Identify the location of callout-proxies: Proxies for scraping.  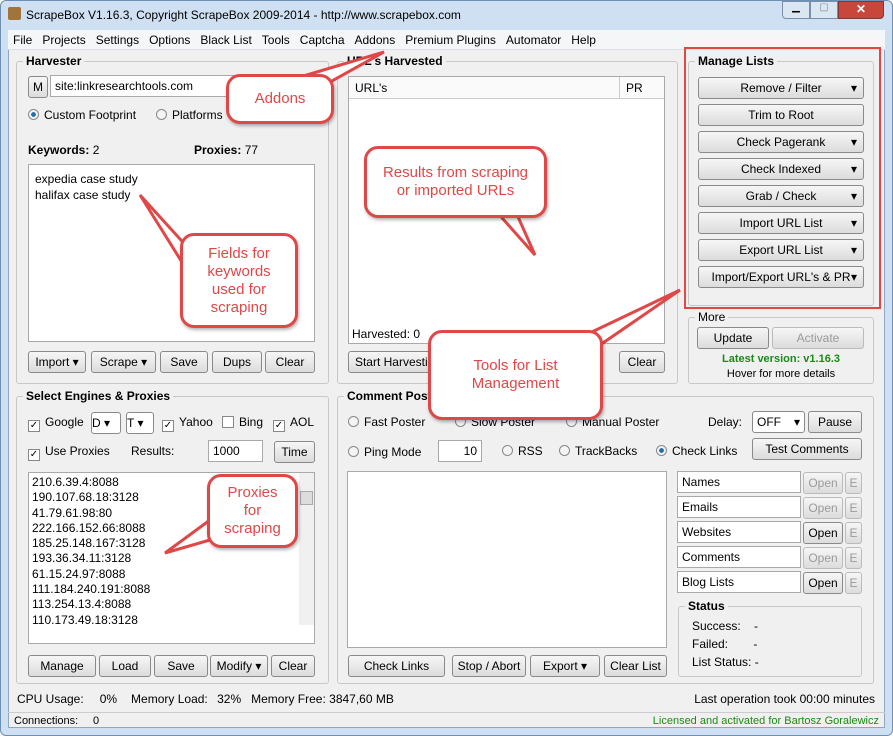
(252, 511).